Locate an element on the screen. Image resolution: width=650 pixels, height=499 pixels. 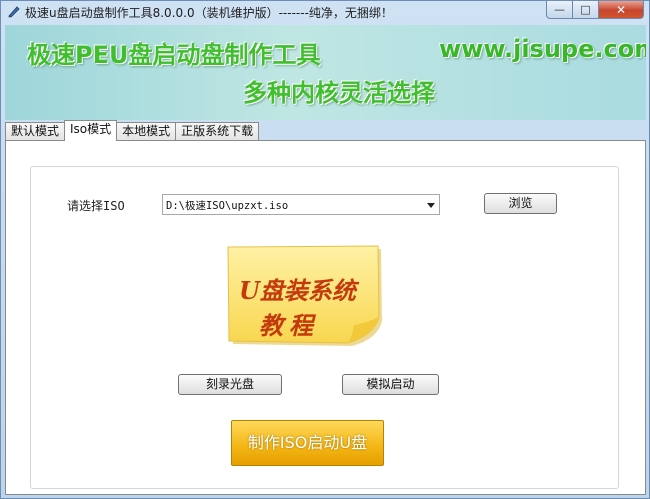
minimize-icon: — is located at coordinates (559, 9).